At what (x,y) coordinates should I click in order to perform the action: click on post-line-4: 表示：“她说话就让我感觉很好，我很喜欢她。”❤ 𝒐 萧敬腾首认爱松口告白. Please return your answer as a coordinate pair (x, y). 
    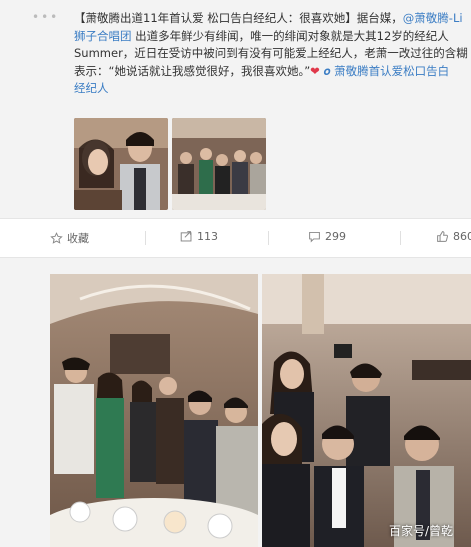
    Looking at the image, I should click on (272, 72).